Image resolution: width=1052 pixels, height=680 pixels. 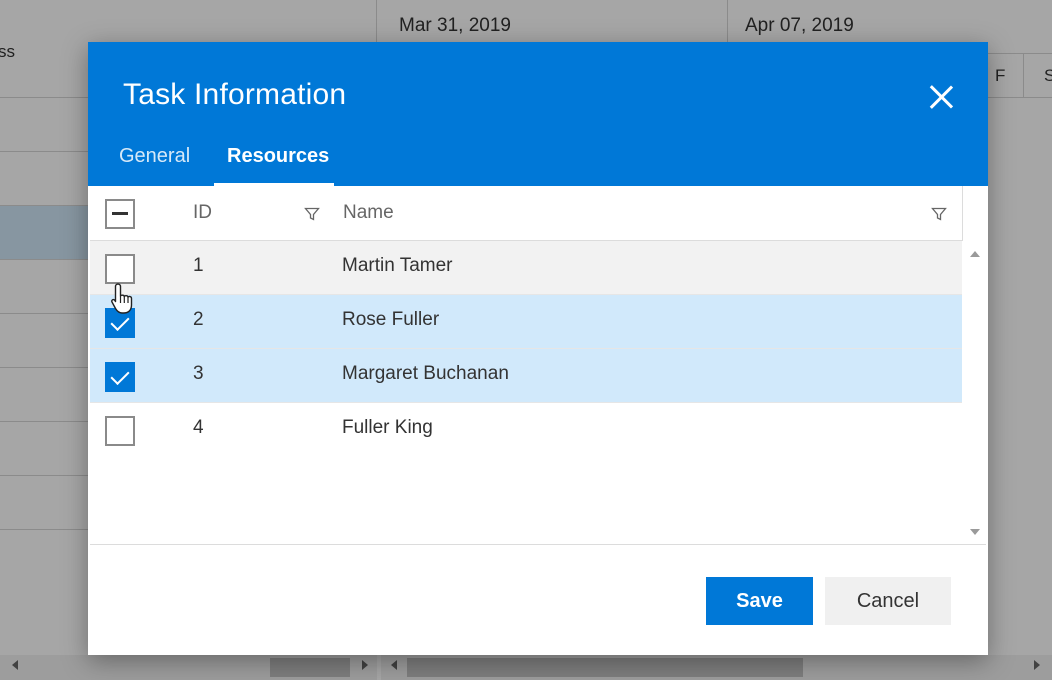 I want to click on tab-resources: Resources, so click(x=274, y=162).